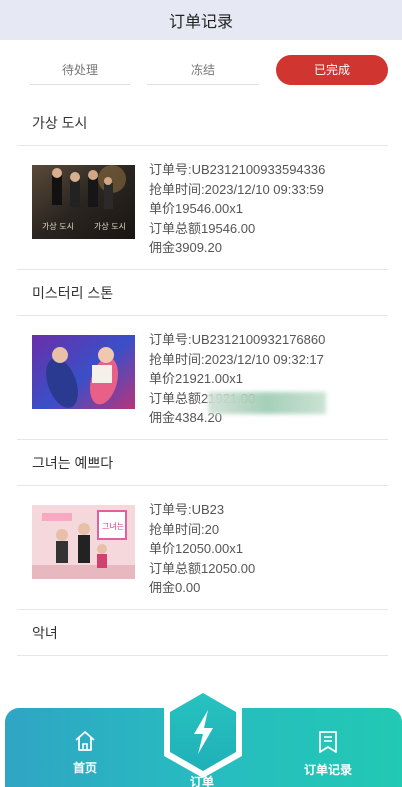 Image resolution: width=402 pixels, height=787 pixels. Describe the element at coordinates (187, 509) in the screenshot. I see `order-number: 订单号:UB23` at that location.